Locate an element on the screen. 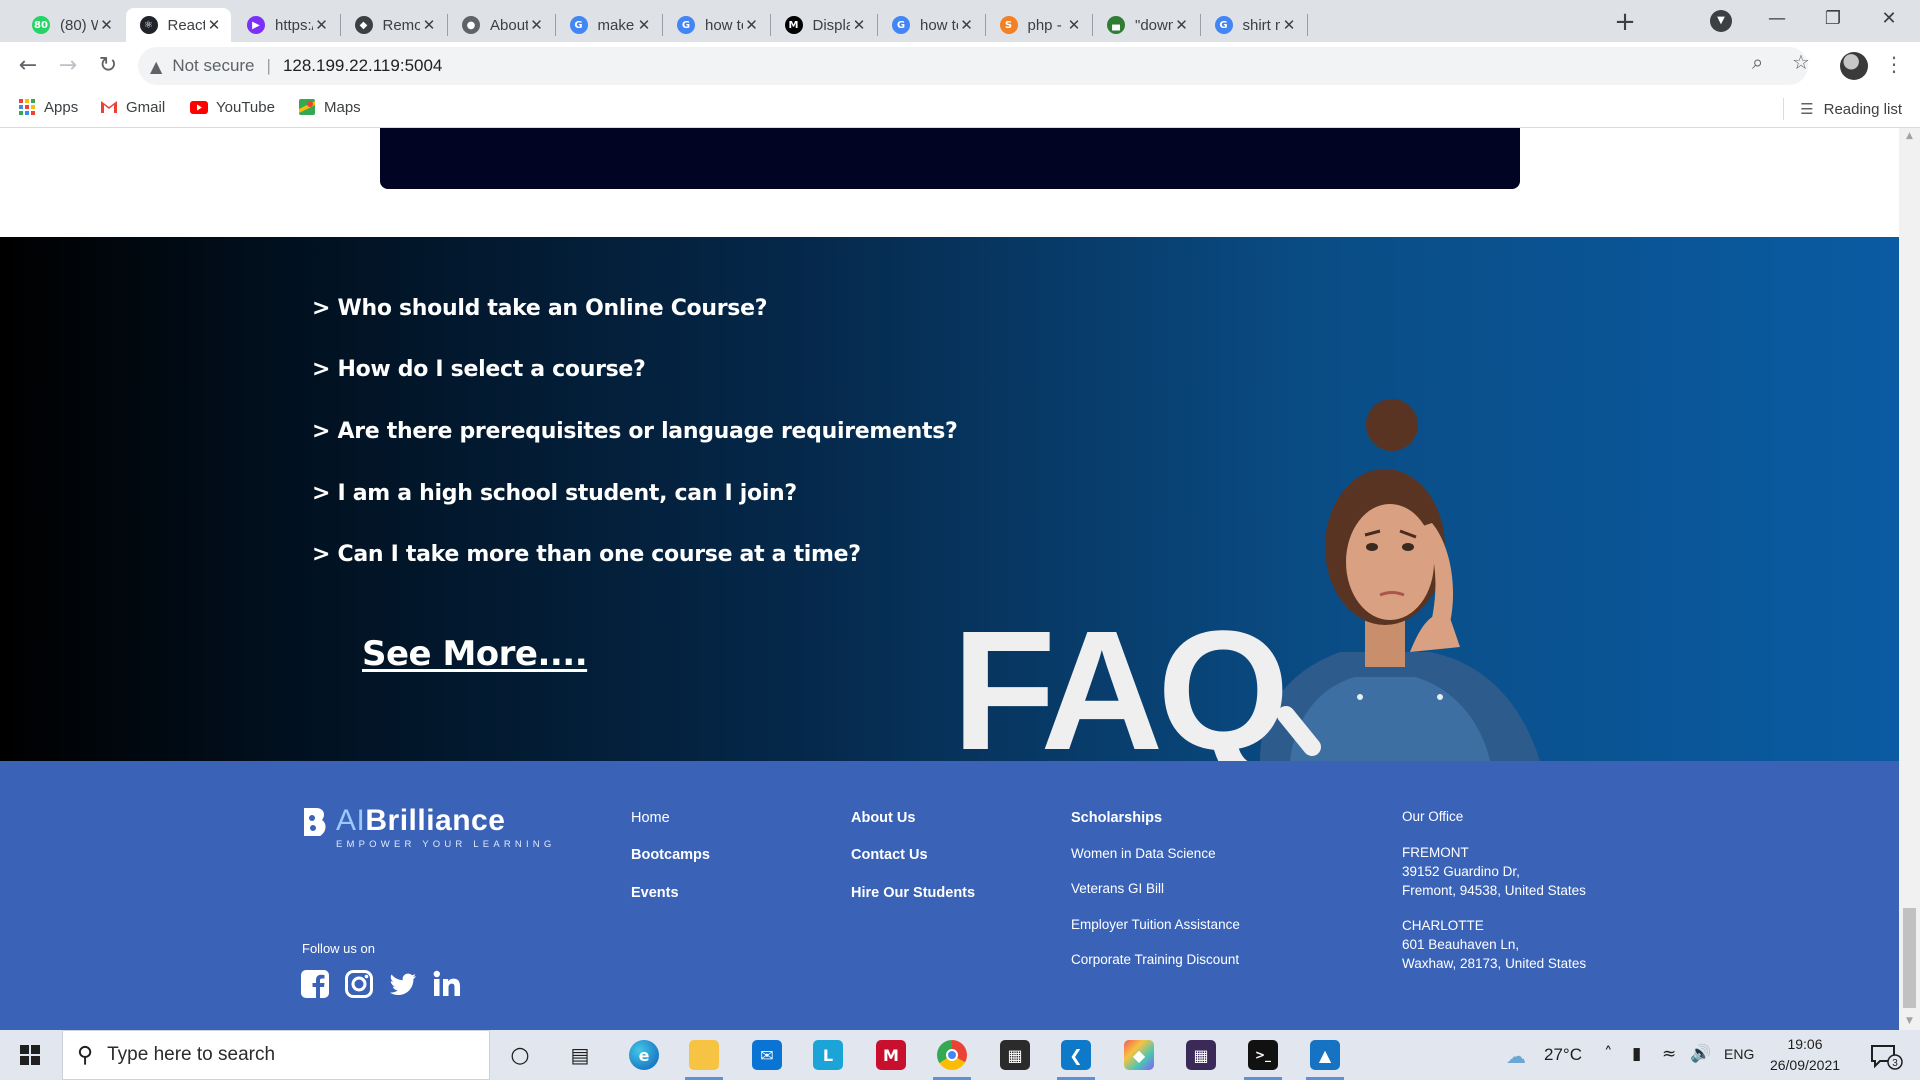  winrar-icon: ▦ is located at coordinates (1201, 1055).